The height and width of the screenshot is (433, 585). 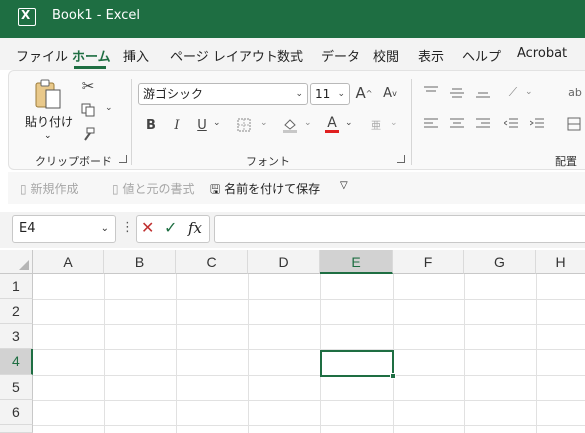 What do you see at coordinates (64, 229) in the screenshot?
I see `name-box: E4 ⌄` at bounding box center [64, 229].